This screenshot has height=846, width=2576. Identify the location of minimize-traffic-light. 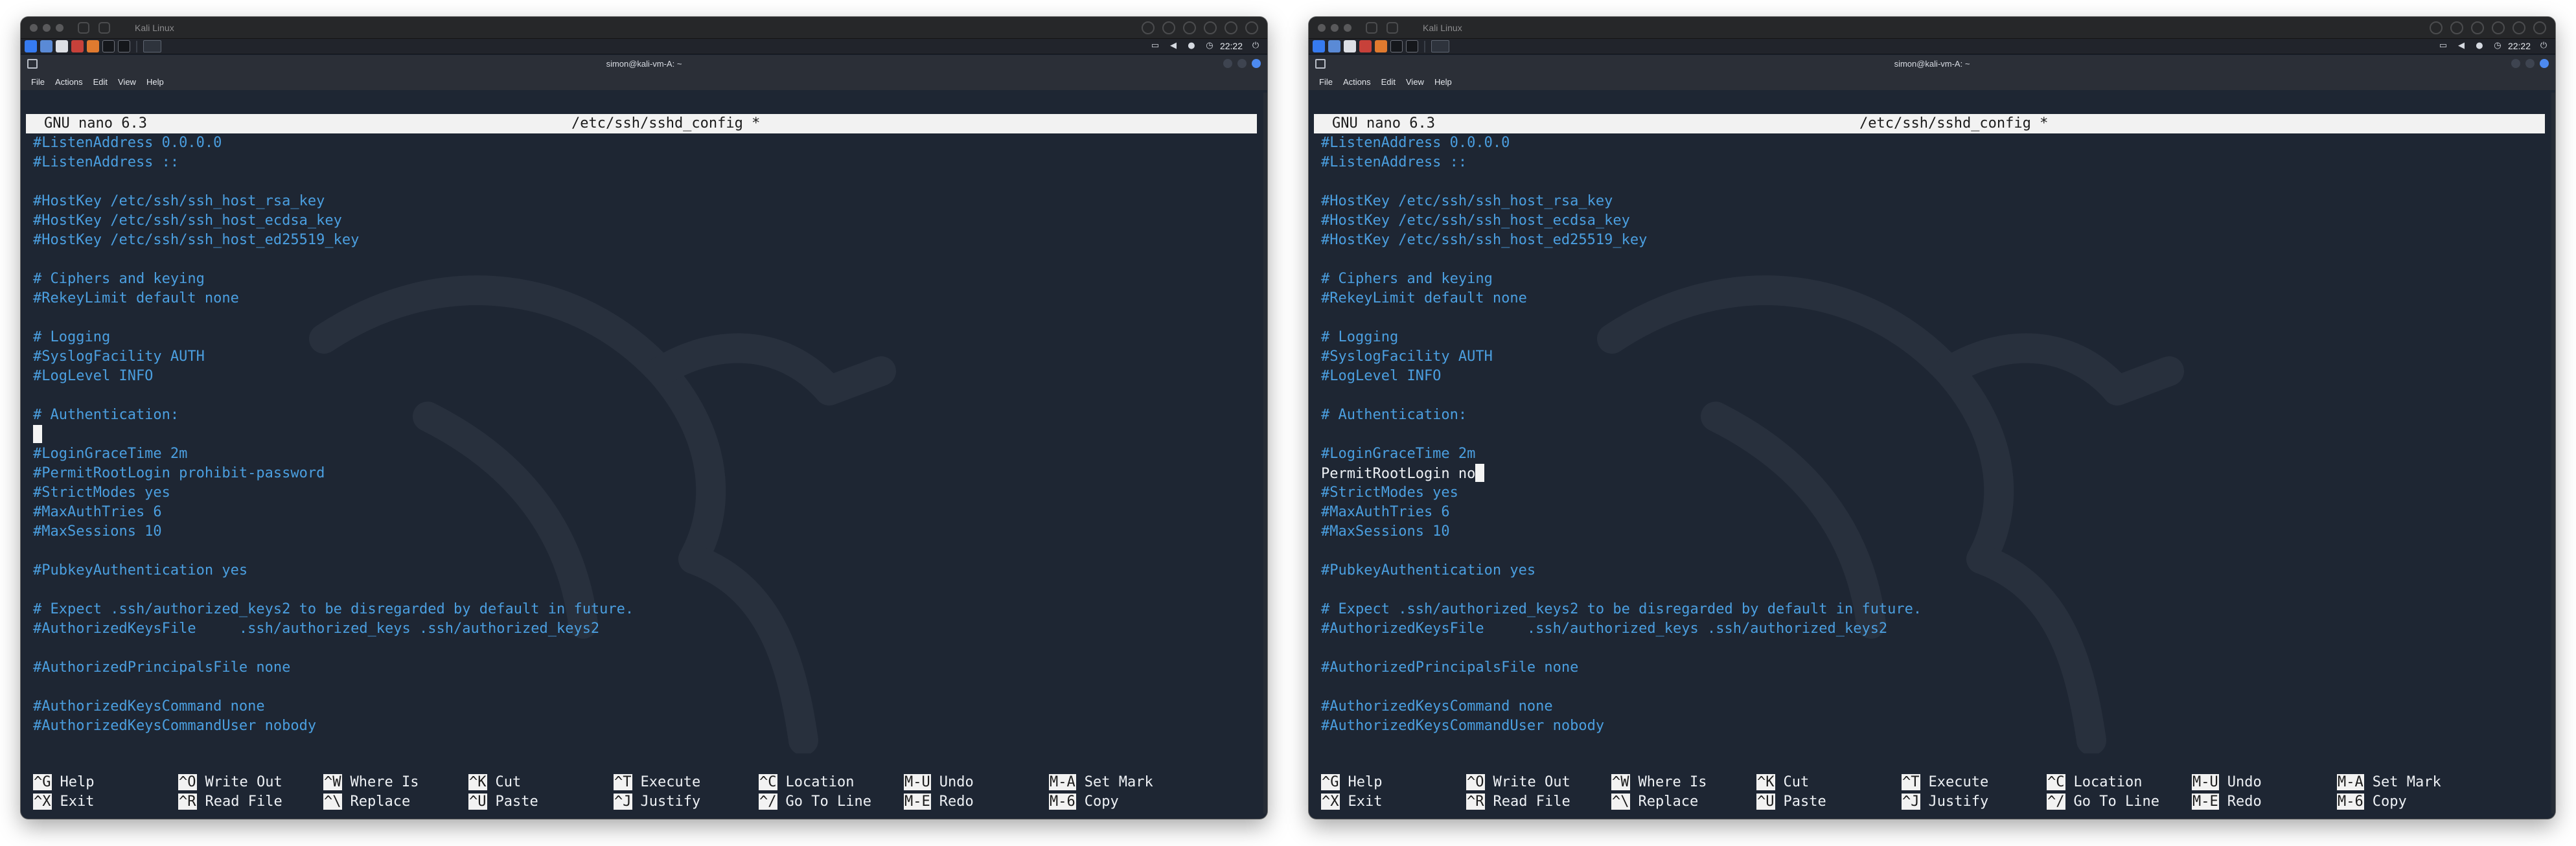
(1335, 28).